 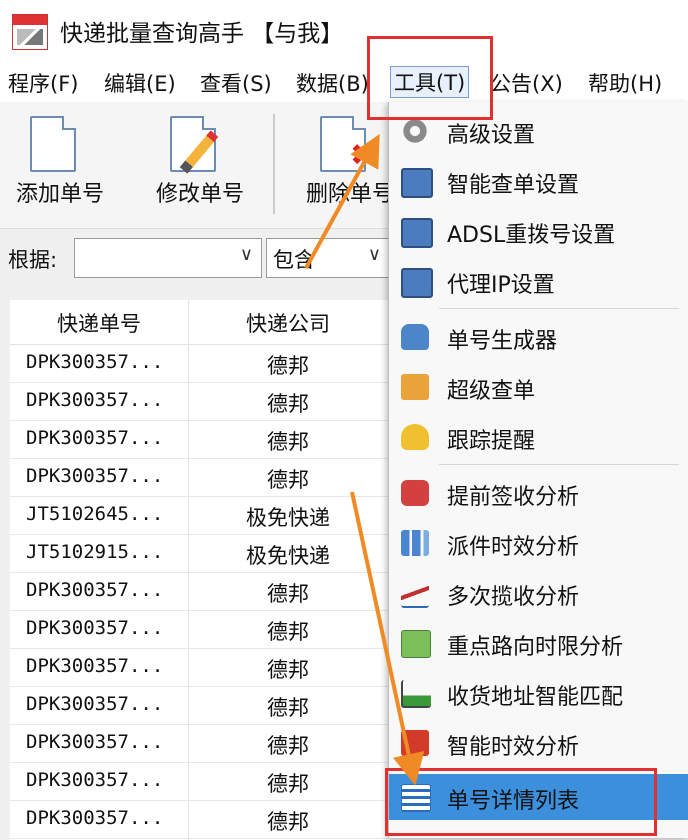 I want to click on arrow-to-detail-list, so click(x=387, y=638).